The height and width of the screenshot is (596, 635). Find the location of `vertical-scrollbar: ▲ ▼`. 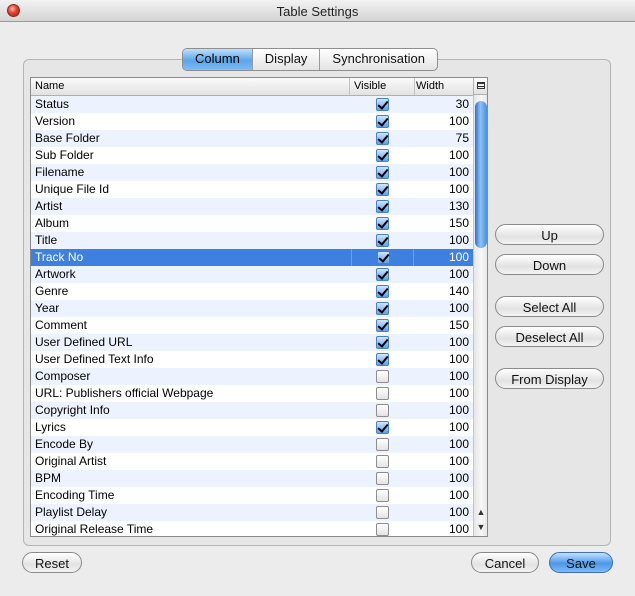

vertical-scrollbar: ▲ ▼ is located at coordinates (480, 315).